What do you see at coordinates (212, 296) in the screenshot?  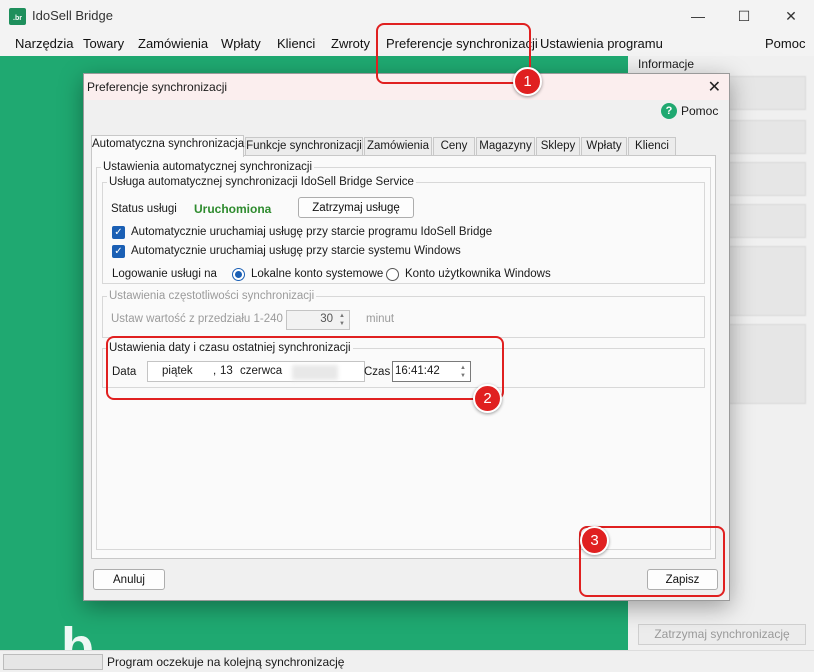 I see `frequency-group-legend: Ustawienia częstotliwości synchronizacji` at bounding box center [212, 296].